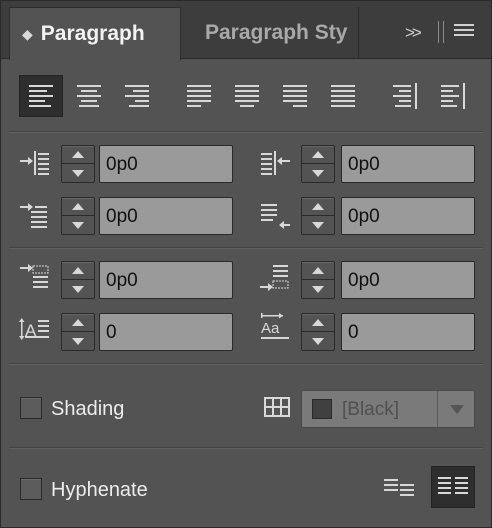  I want to click on dropdown-separator, so click(437, 409).